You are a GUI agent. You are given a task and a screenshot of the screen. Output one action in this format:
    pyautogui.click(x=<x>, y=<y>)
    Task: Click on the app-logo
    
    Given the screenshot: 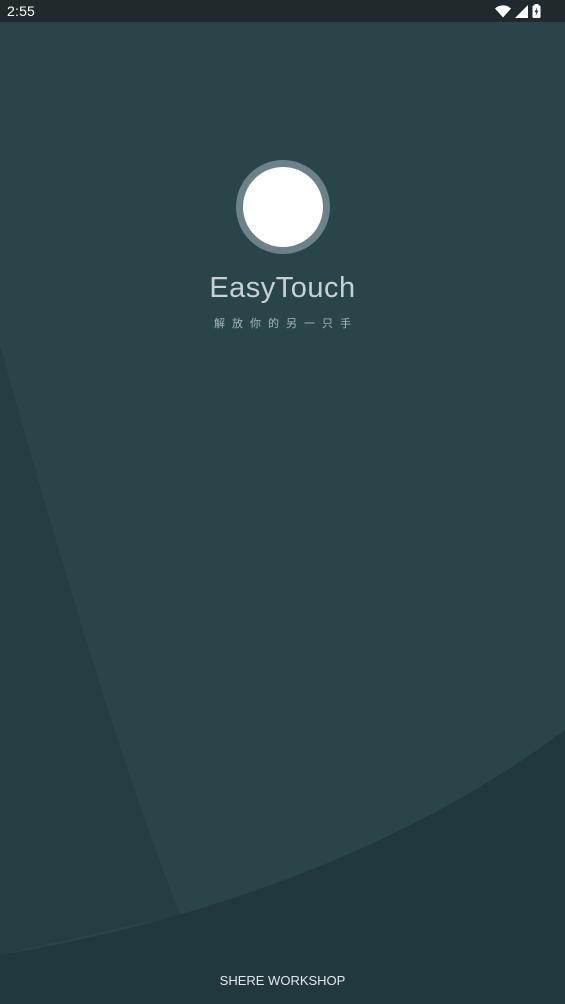 What is the action you would take?
    pyautogui.click(x=283, y=207)
    